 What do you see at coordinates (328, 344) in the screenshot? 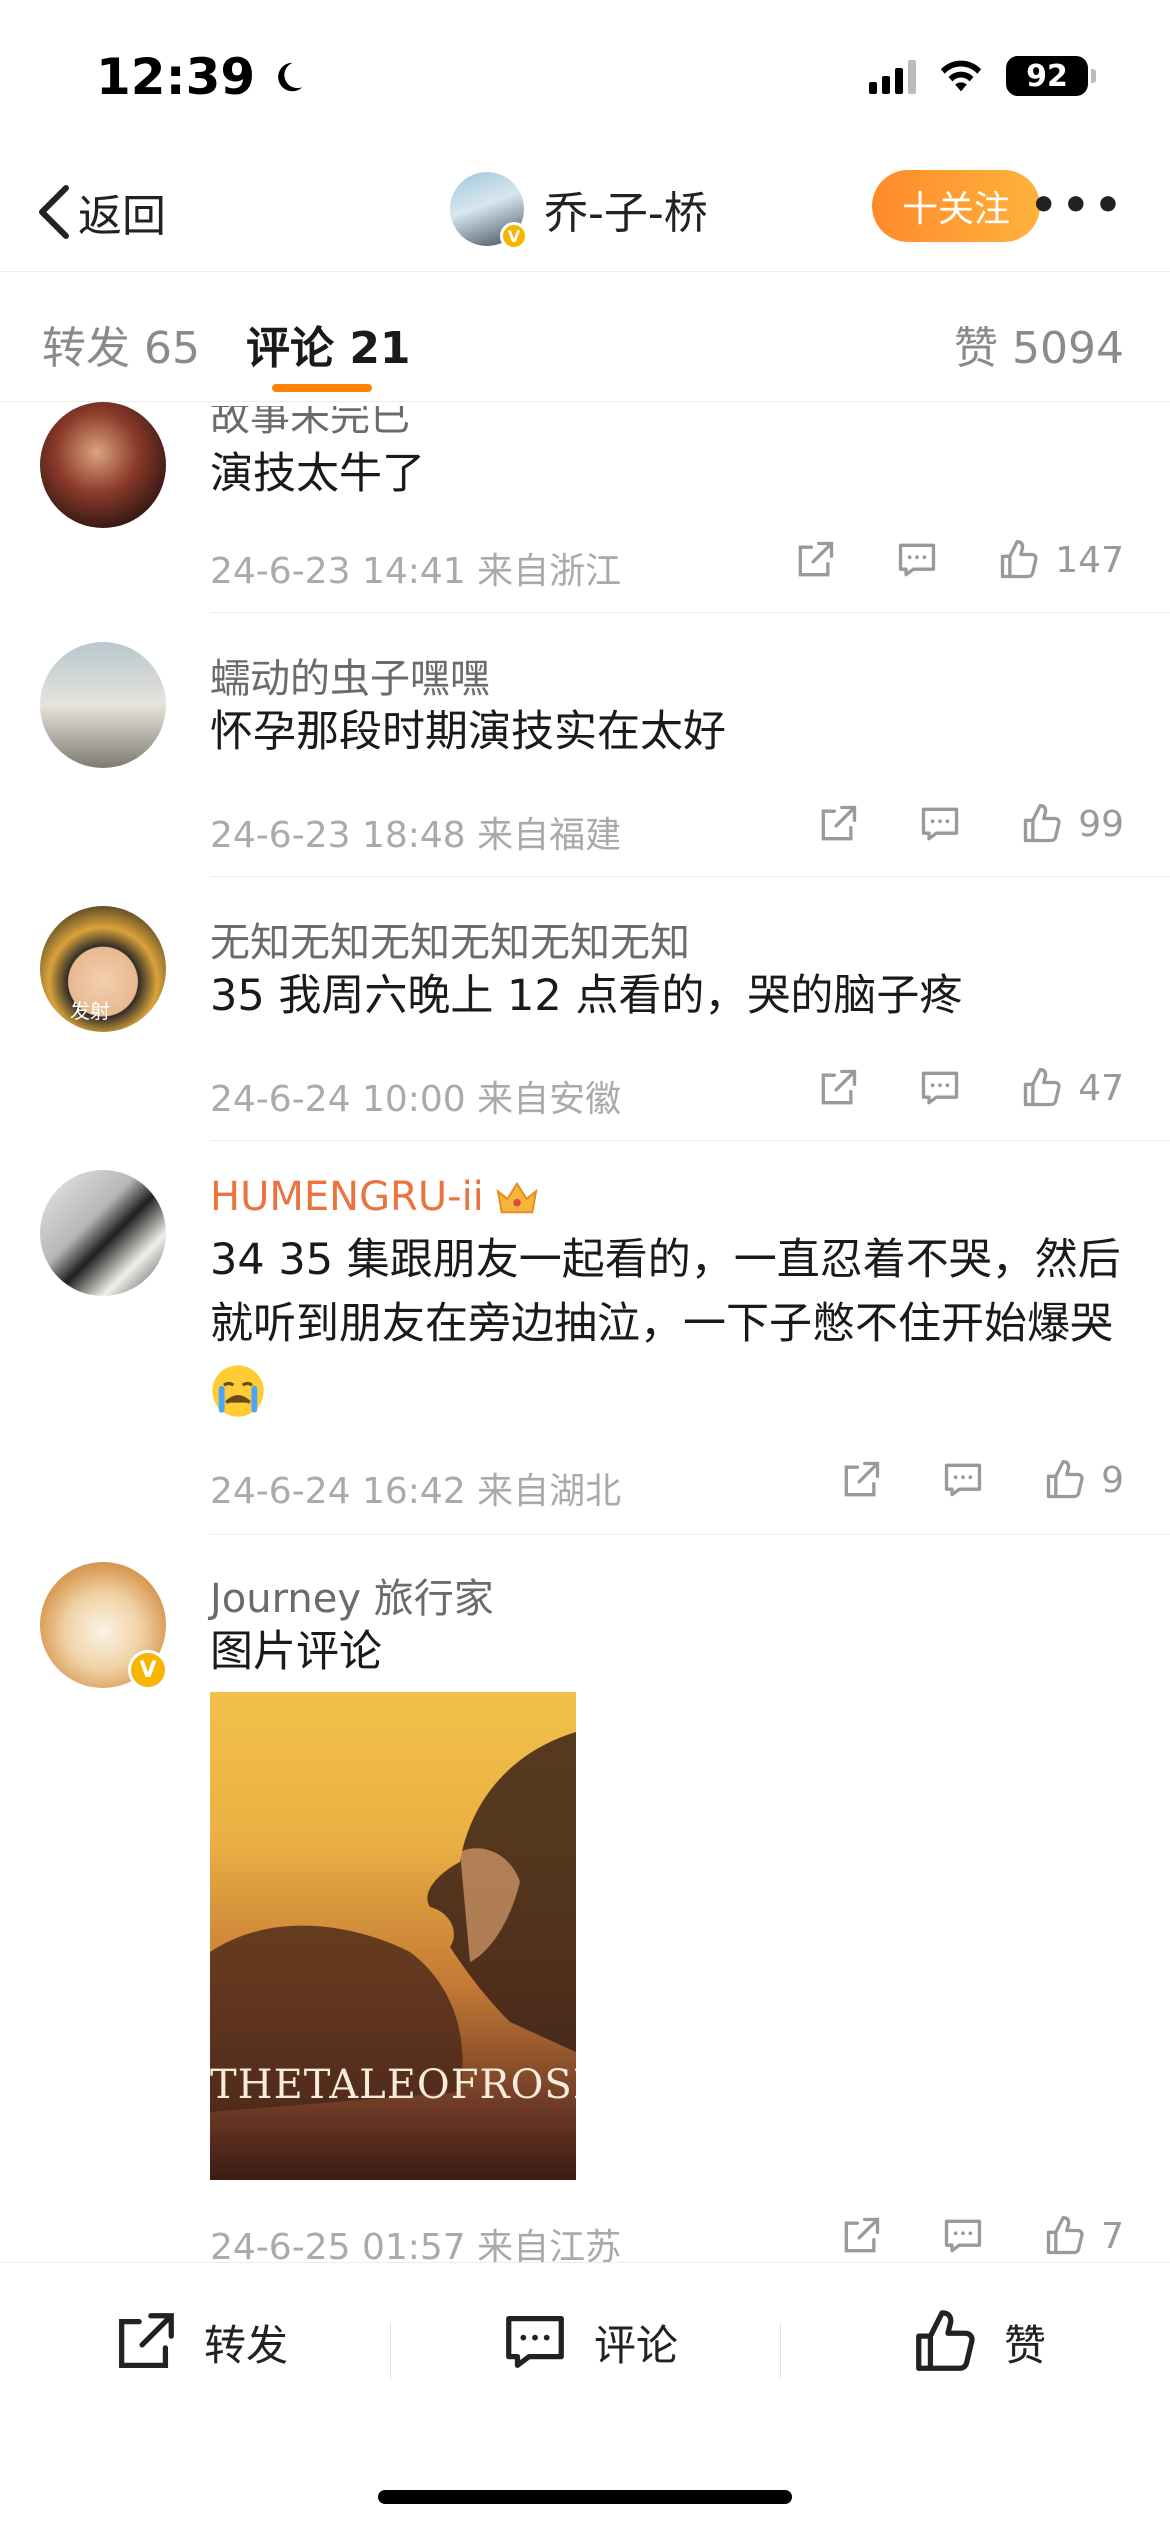
I see `tab-comments: 评论 21` at bounding box center [328, 344].